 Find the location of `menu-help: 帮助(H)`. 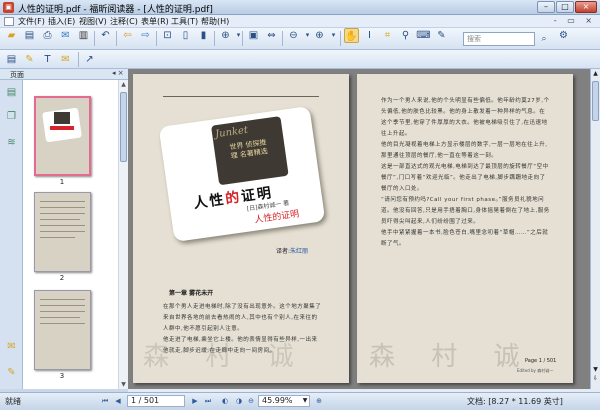

menu-help: 帮助(H) is located at coordinates (215, 21).